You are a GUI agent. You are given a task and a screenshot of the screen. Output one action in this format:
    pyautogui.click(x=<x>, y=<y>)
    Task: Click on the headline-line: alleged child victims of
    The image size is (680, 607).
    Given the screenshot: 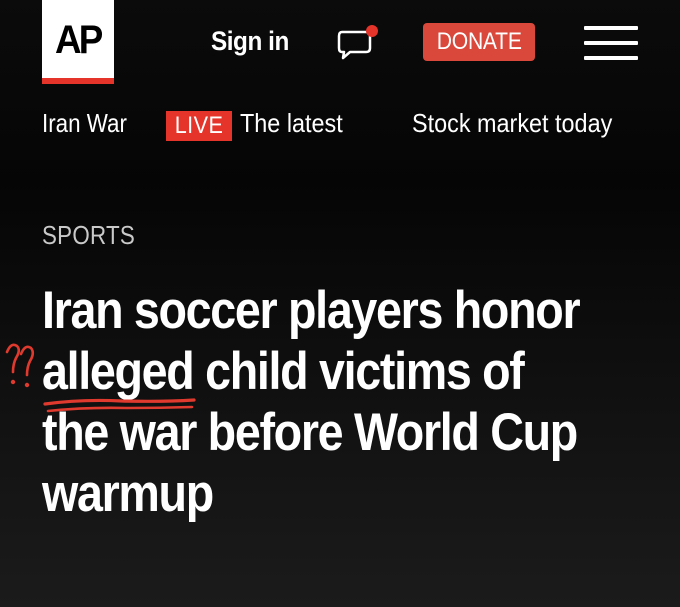 What is the action you would take?
    pyautogui.click(x=315, y=371)
    